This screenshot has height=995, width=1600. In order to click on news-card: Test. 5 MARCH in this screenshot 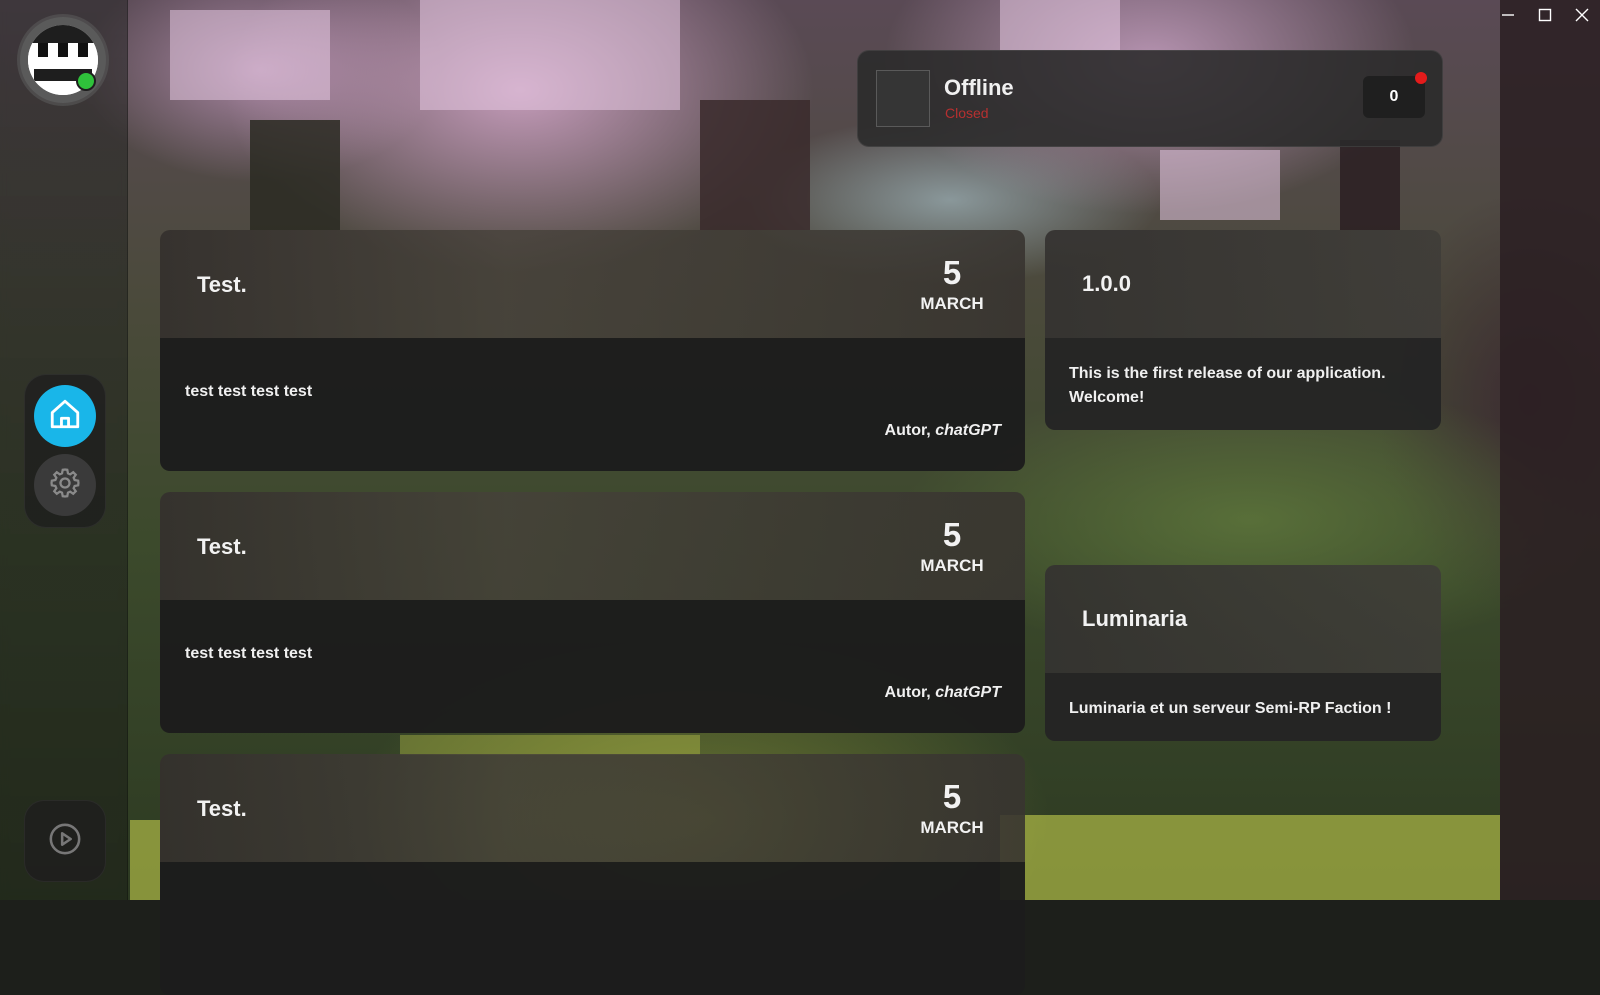, I will do `click(592, 874)`.